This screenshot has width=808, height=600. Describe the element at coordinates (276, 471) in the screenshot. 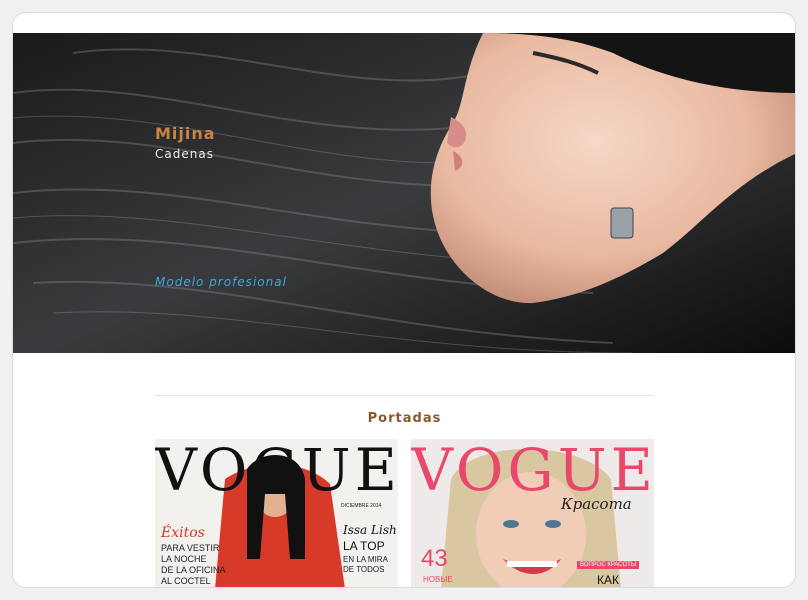

I see `cover-masthead: VOGUE` at that location.